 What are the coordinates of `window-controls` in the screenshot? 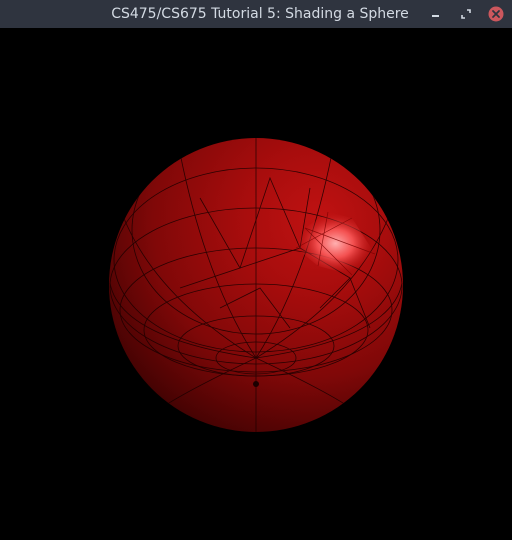 It's located at (459, 14).